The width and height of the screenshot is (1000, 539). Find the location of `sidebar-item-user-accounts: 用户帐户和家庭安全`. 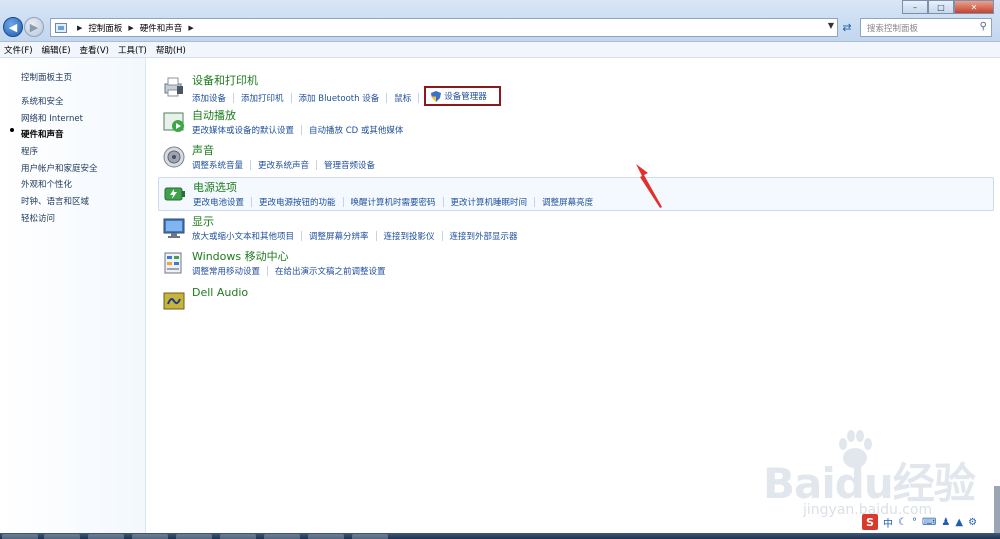

sidebar-item-user-accounts: 用户帐户和家庭安全 is located at coordinates (59, 170).